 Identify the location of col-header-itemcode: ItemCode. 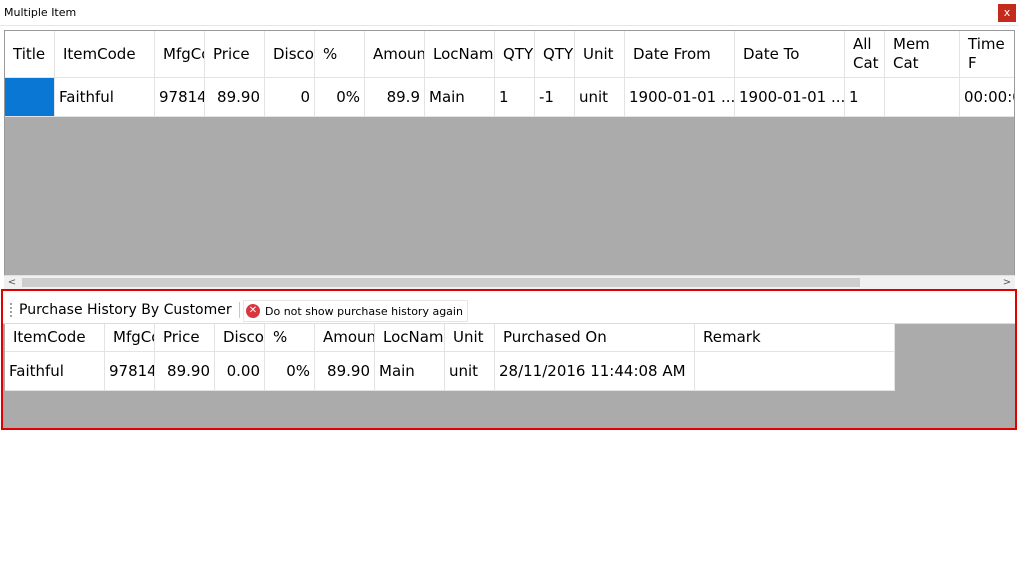
(105, 54).